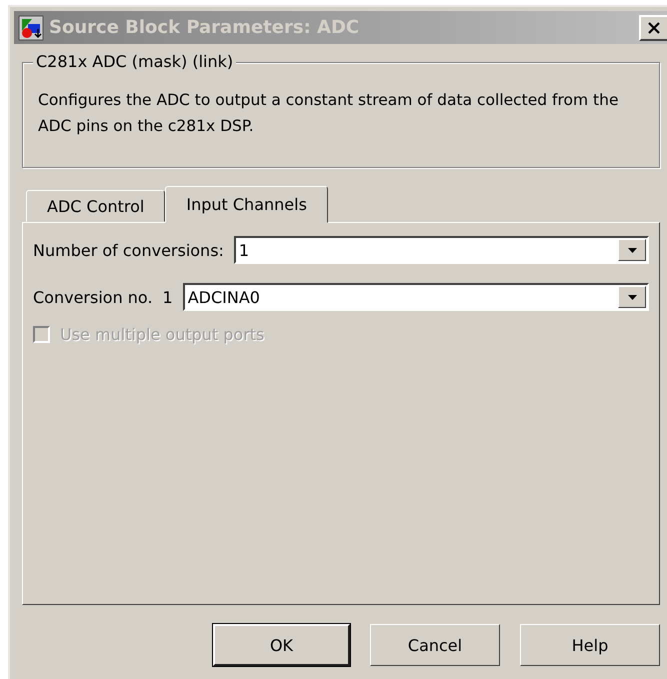  What do you see at coordinates (590, 645) in the screenshot?
I see `dialog-button: Help` at bounding box center [590, 645].